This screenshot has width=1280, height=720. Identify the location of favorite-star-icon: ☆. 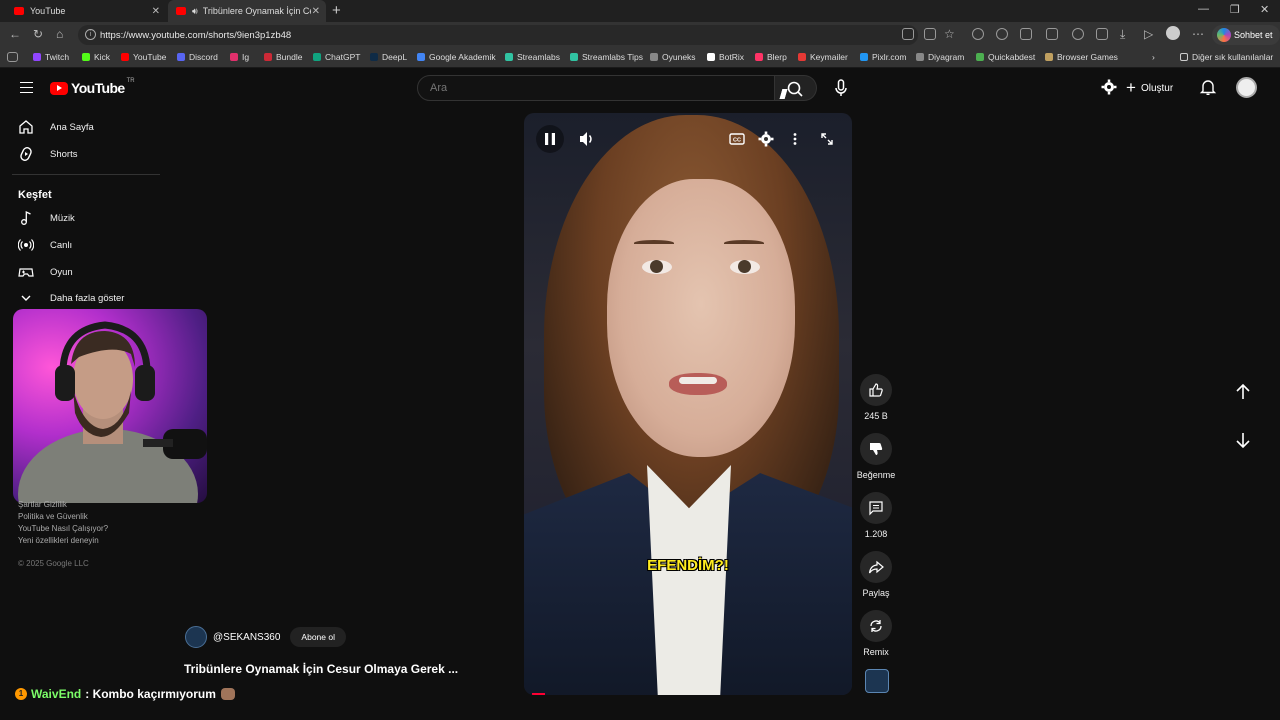
(949, 34).